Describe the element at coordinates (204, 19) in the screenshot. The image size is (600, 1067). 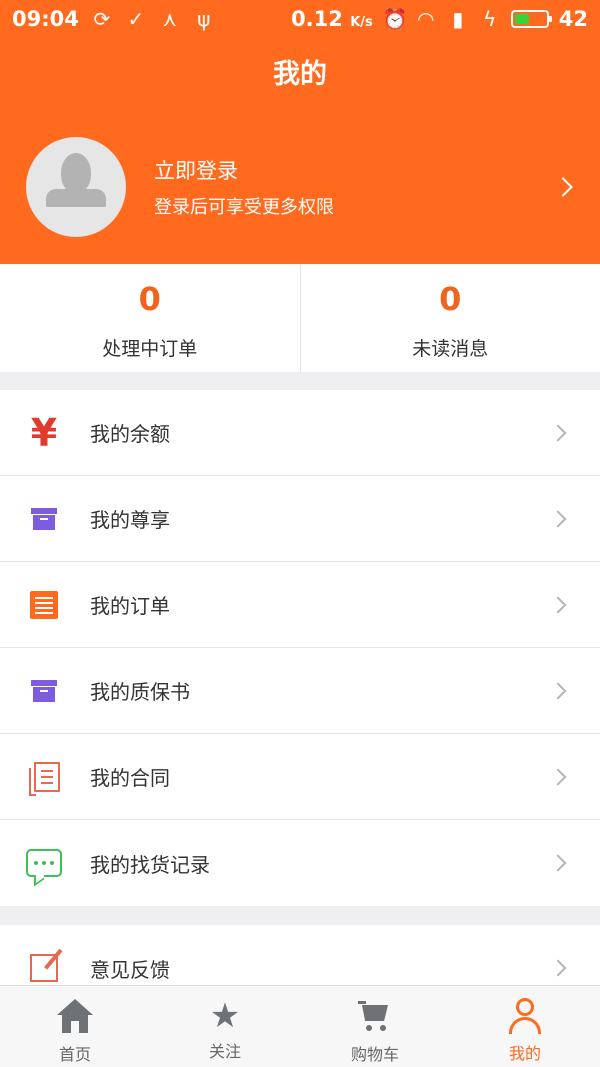
I see `usb-icon: ψ` at that location.